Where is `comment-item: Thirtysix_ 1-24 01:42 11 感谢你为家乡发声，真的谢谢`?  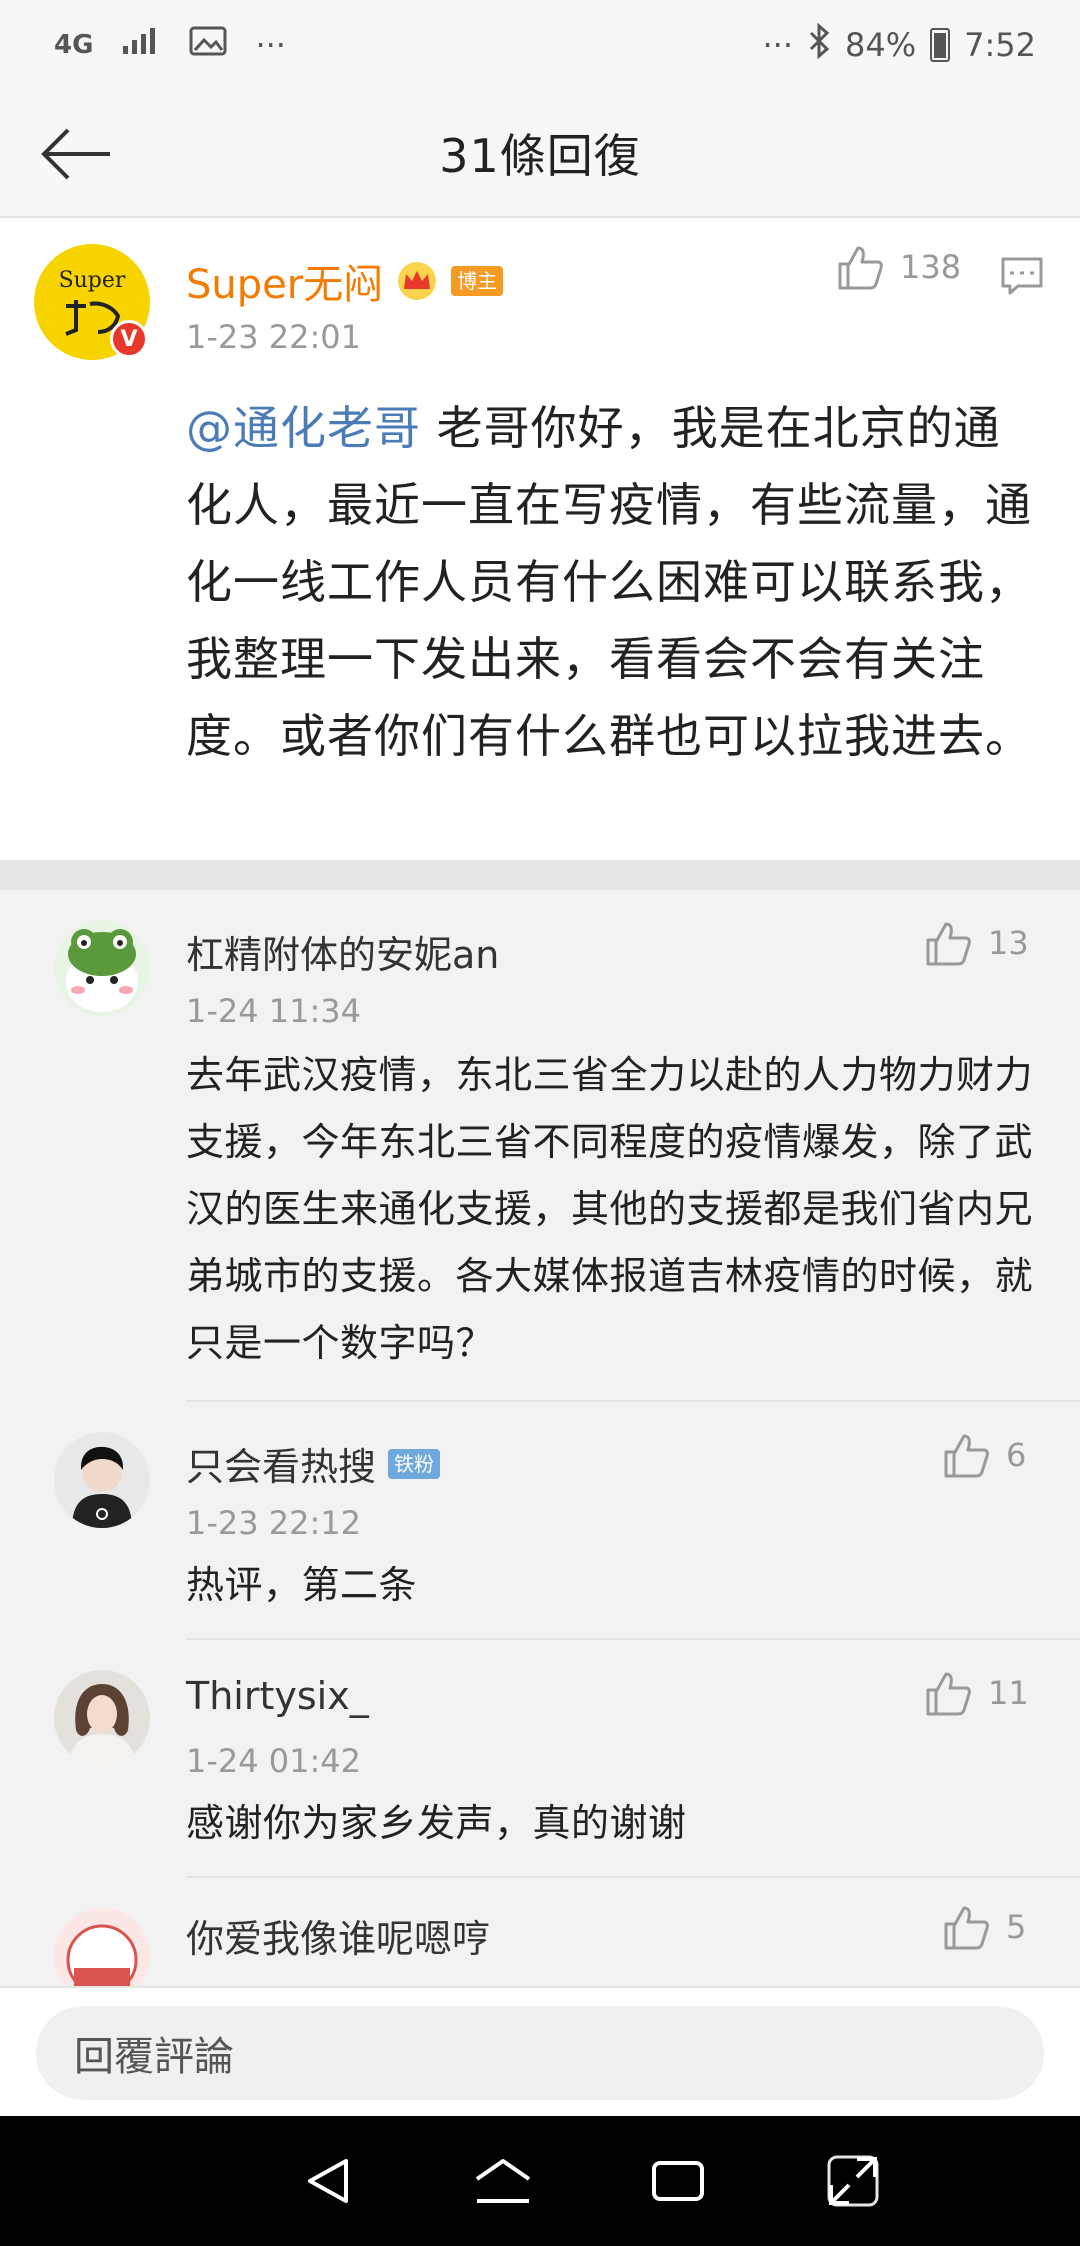
comment-item: Thirtysix_ 1-24 01:42 11 感谢你为家乡发声，真的谢谢 is located at coordinates (540, 1759).